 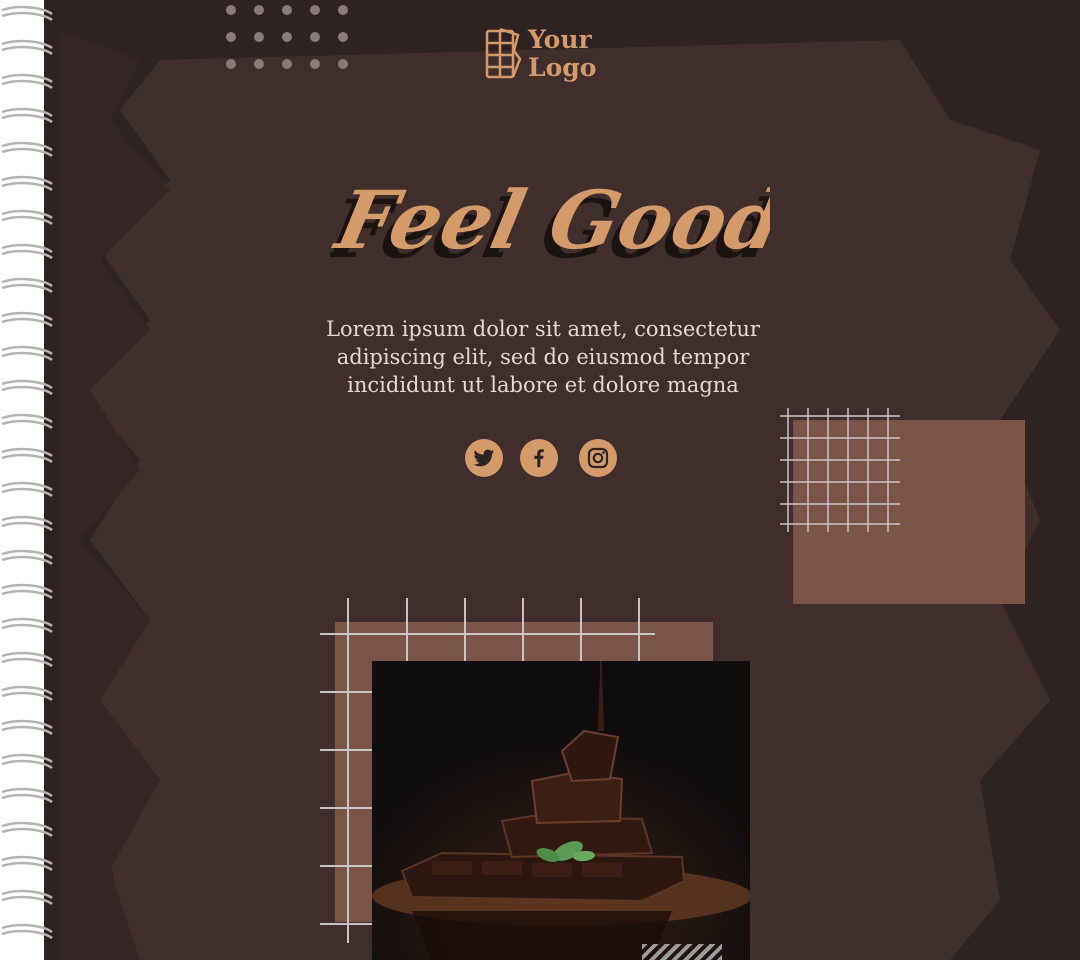 I want to click on body-line-3: incididunt ut labore et dolore magna, so click(x=543, y=385).